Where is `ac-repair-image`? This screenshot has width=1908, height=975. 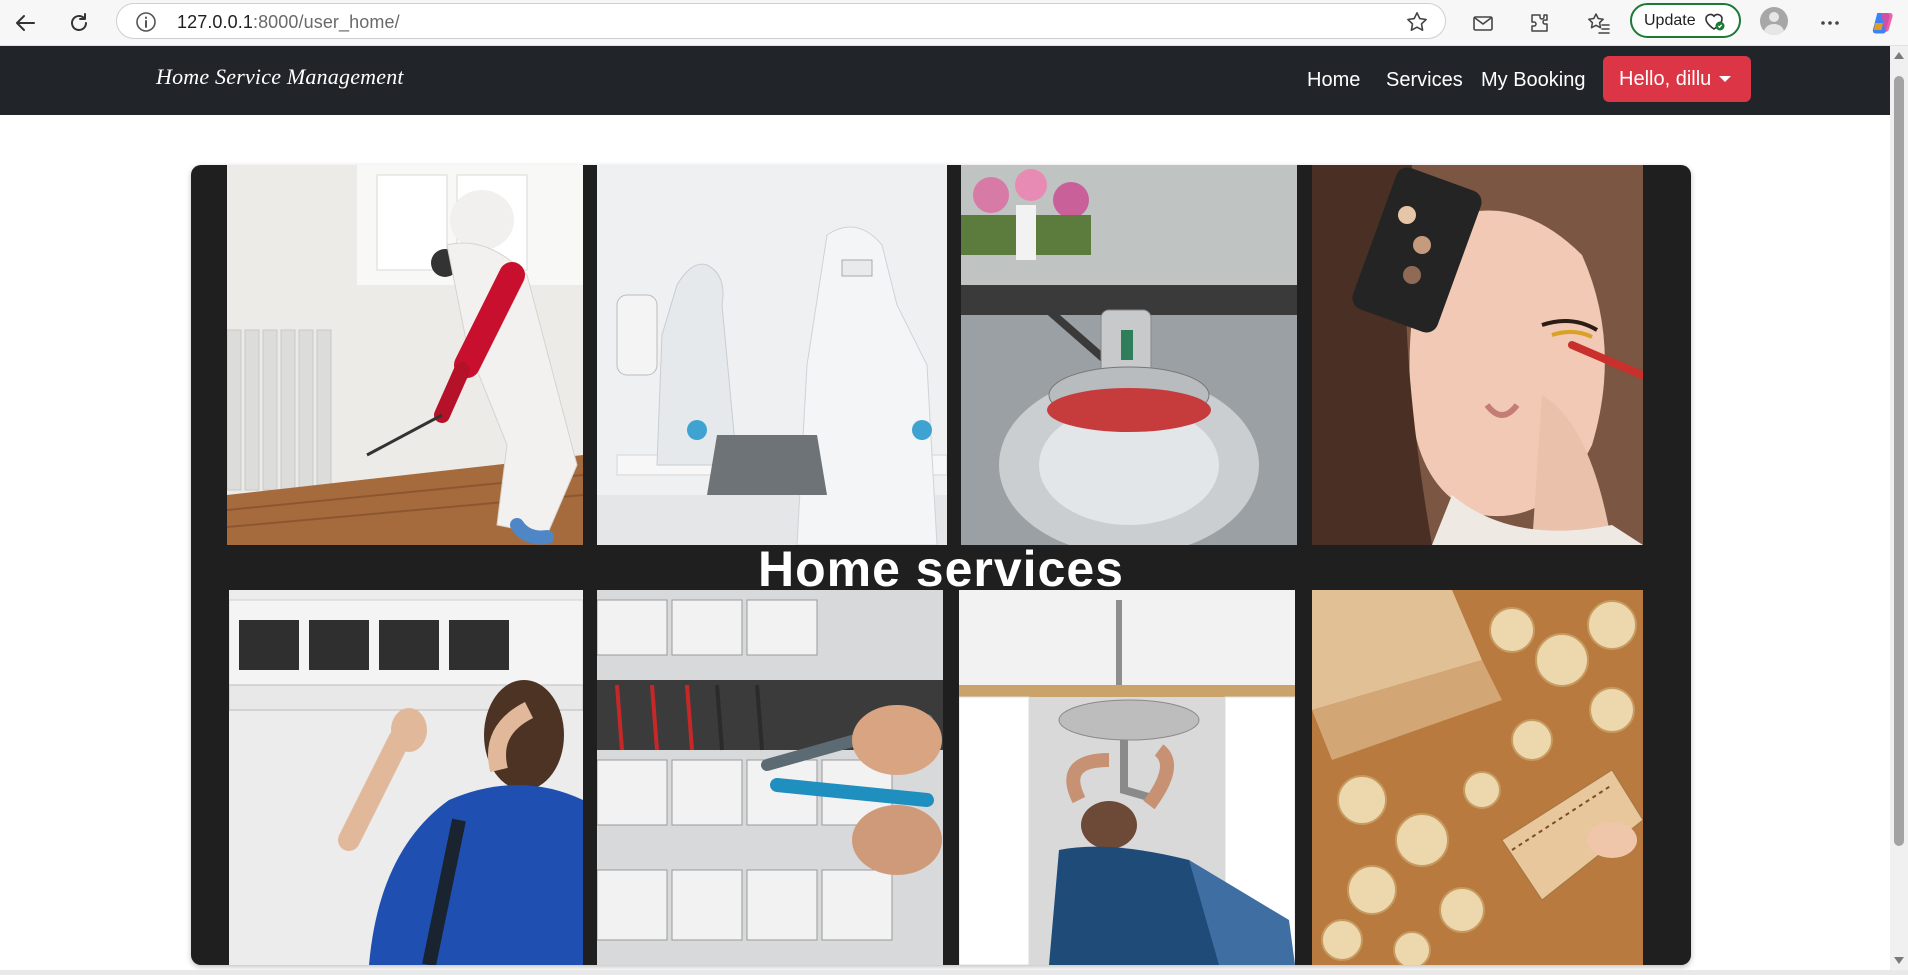
ac-repair-image is located at coordinates (406, 777).